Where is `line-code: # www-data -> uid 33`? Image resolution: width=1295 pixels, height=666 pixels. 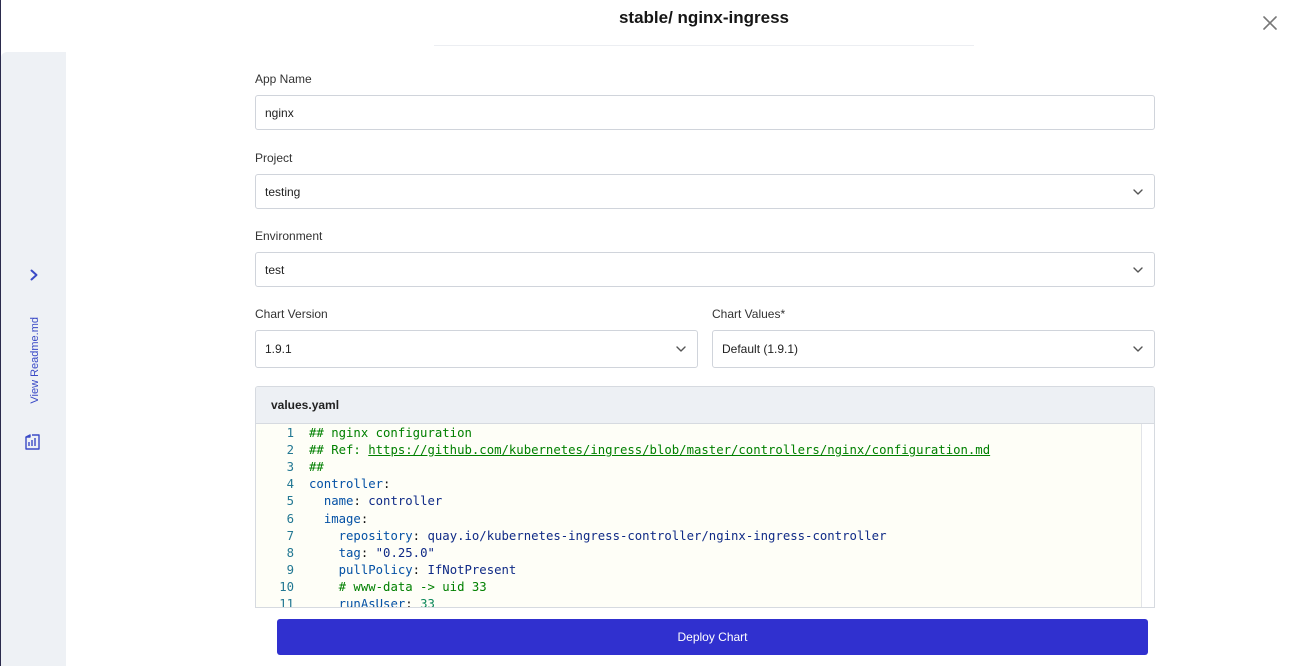 line-code: # www-data -> uid 33 is located at coordinates (398, 587).